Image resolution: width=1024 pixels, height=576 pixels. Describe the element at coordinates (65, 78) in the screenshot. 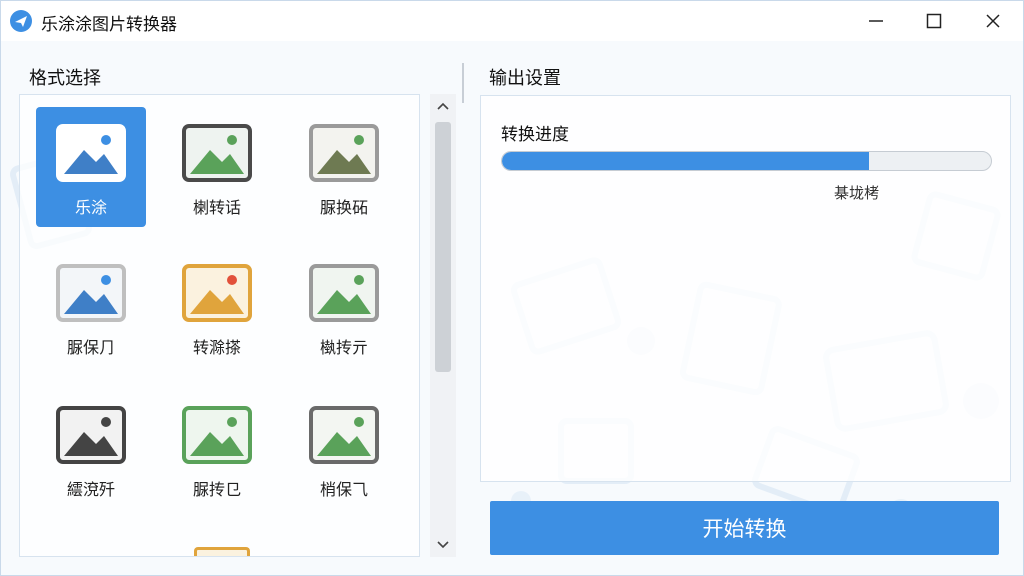

I see `format-section-title: 格式选择` at that location.